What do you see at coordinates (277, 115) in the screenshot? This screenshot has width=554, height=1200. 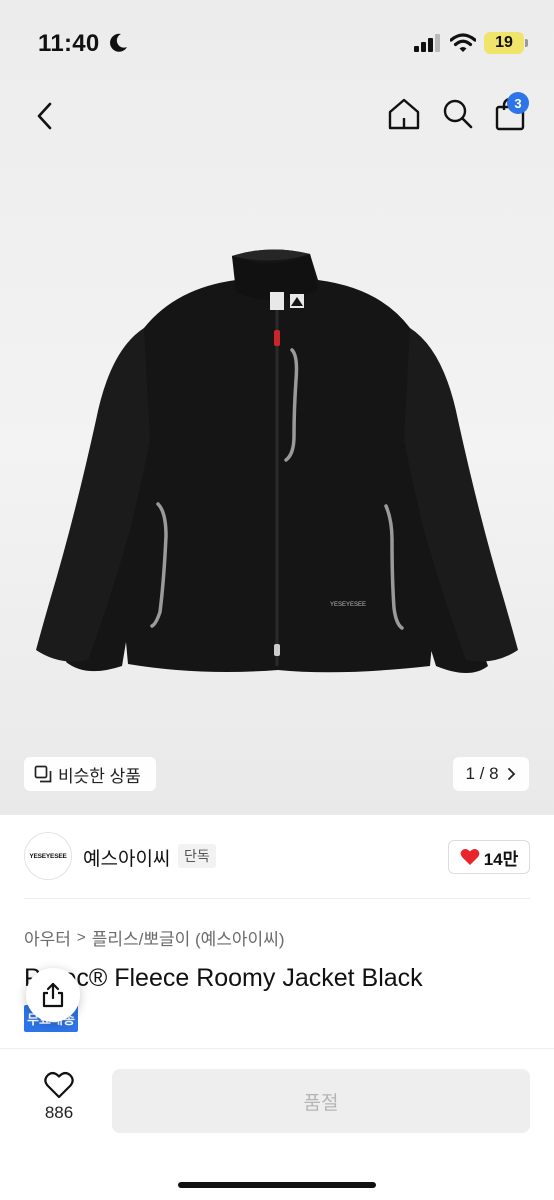 I see `top-nav` at bounding box center [277, 115].